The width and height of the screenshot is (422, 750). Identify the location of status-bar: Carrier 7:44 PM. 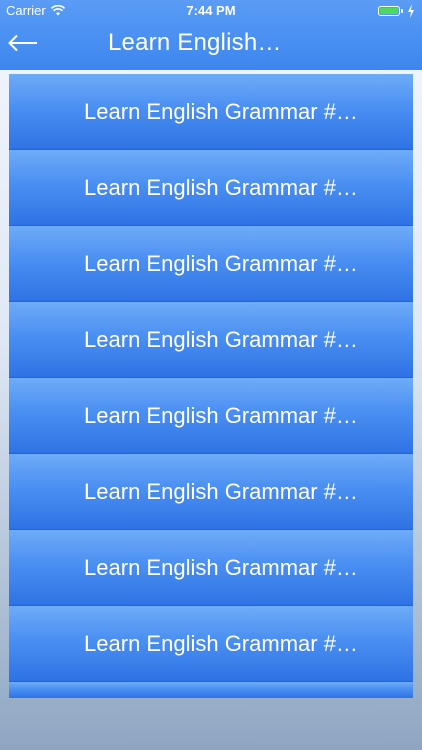
(211, 11).